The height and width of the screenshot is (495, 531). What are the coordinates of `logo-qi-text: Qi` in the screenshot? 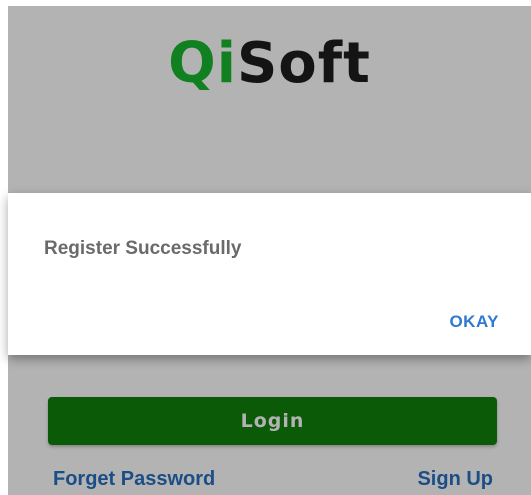 It's located at (202, 63).